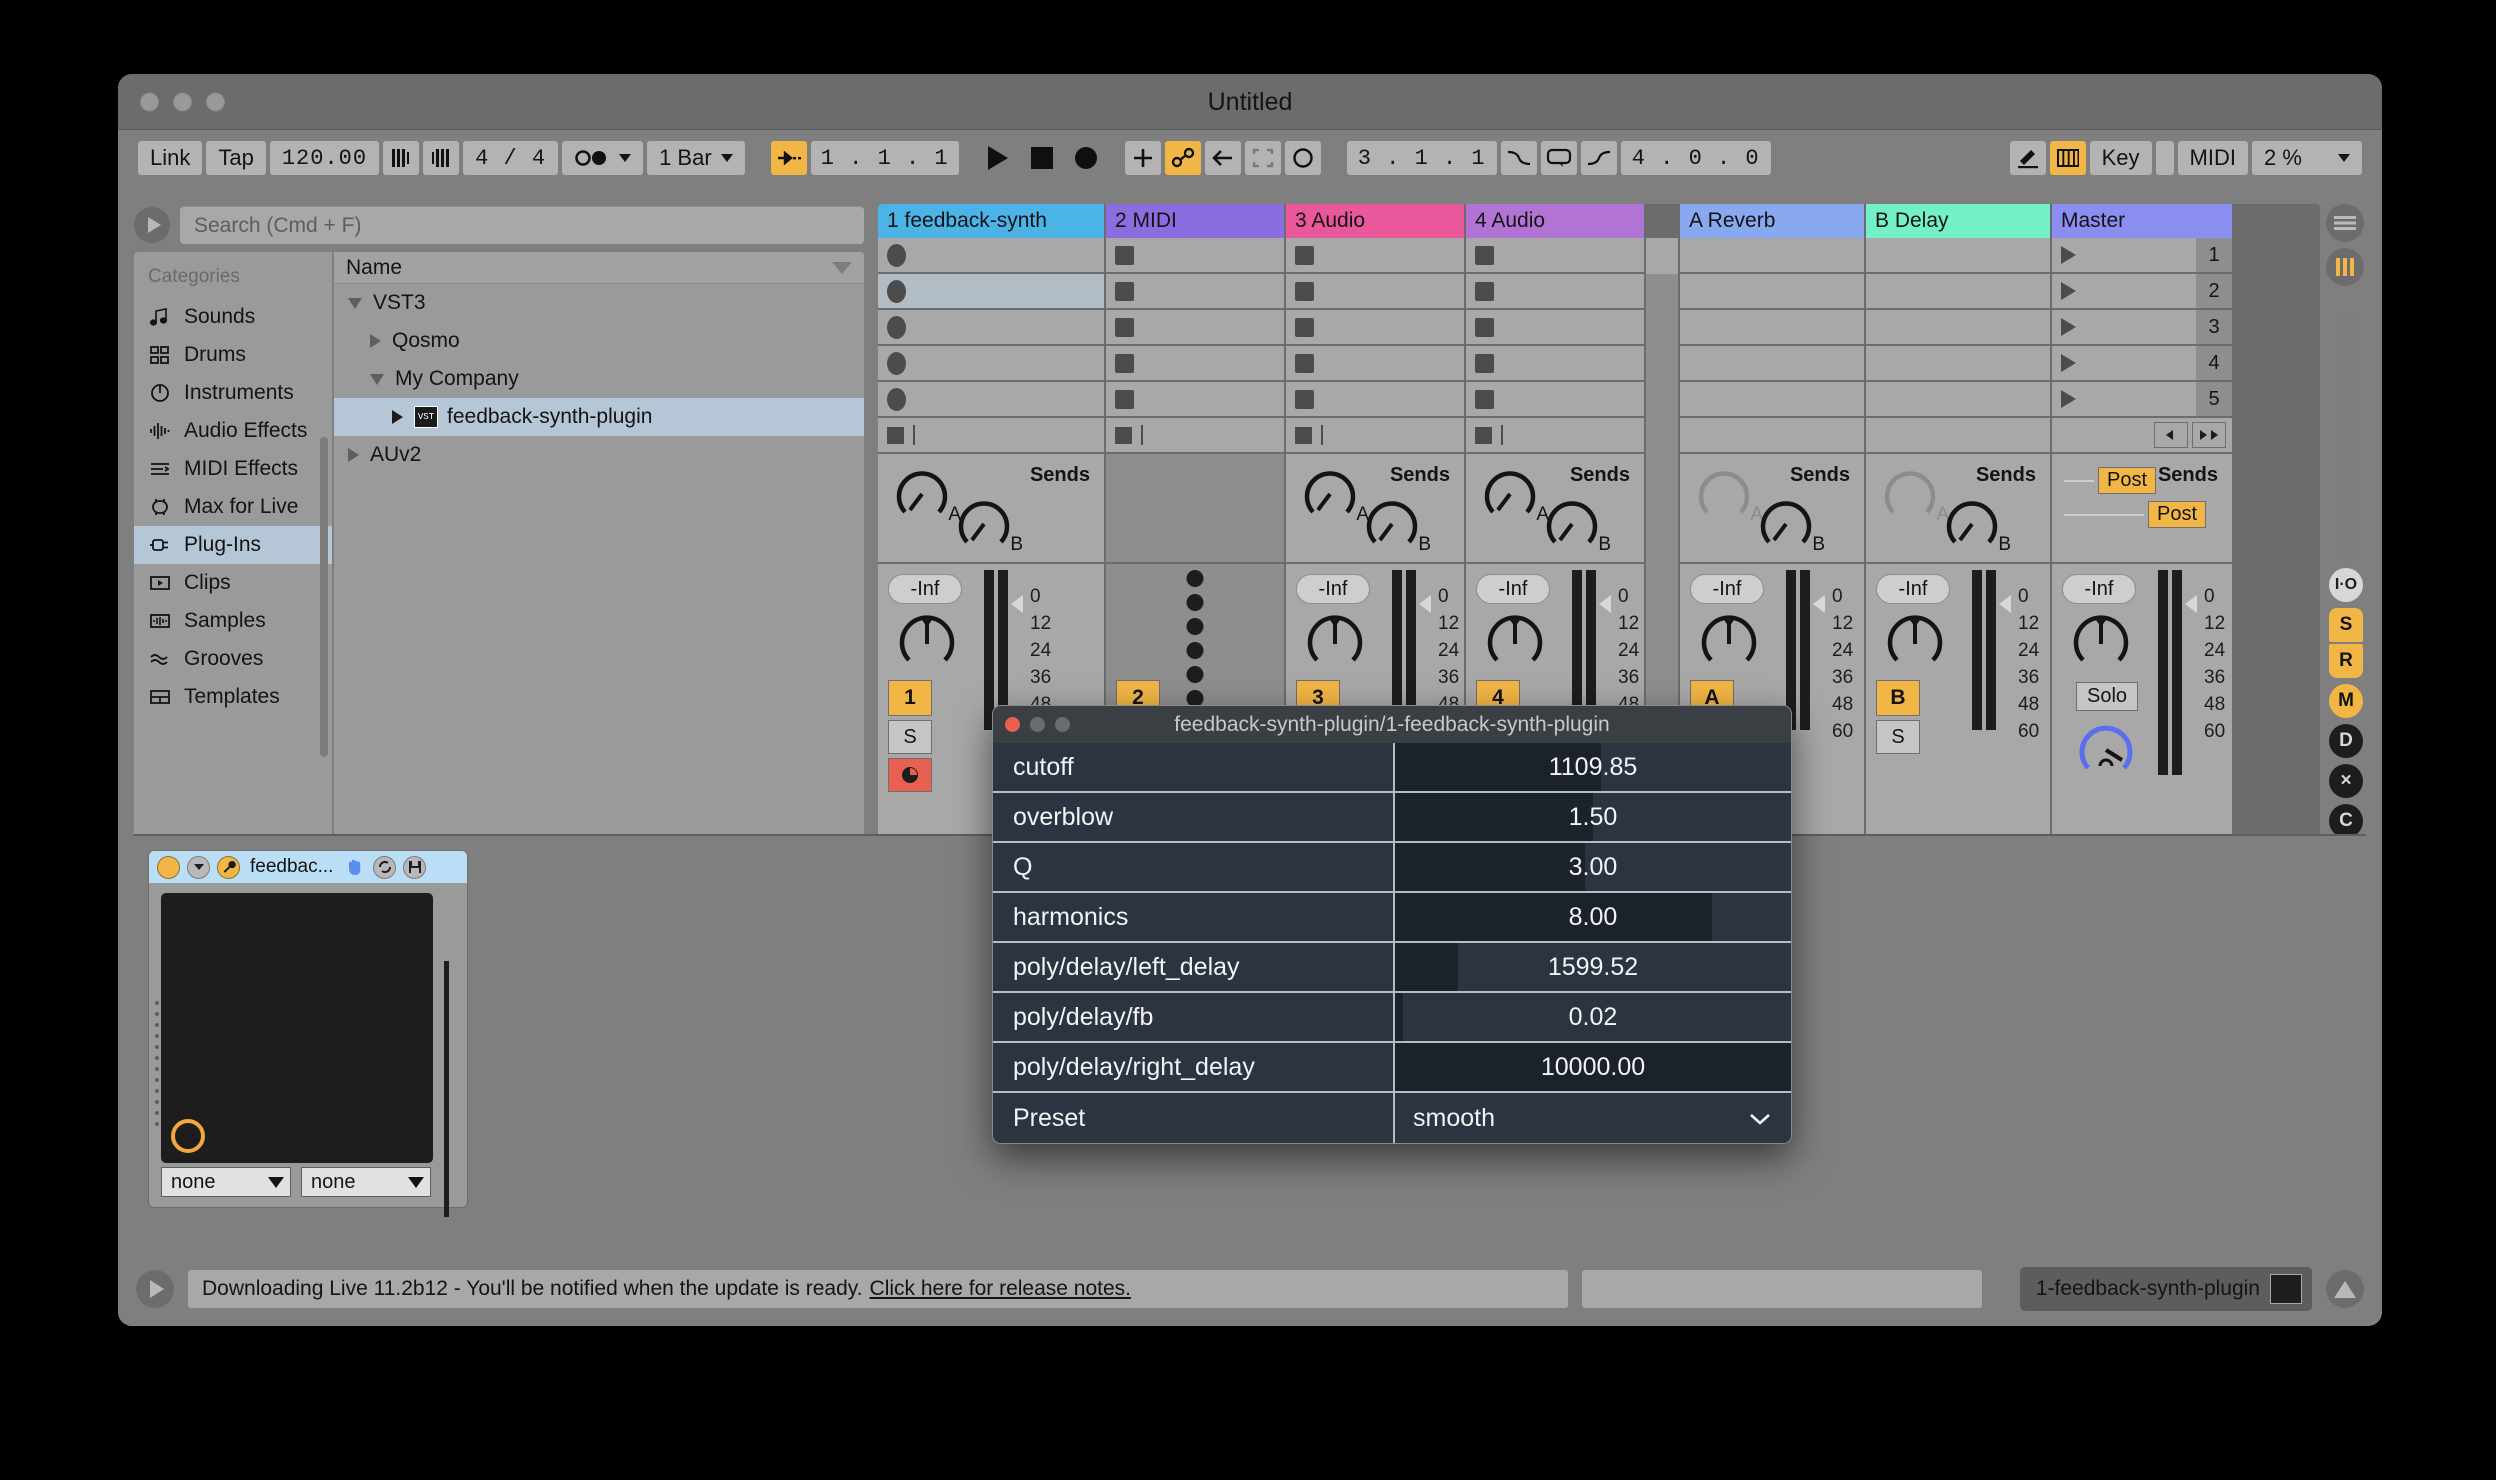 The image size is (2496, 1480). Describe the element at coordinates (1592, 817) in the screenshot. I see `param-slider: 1.50` at that location.